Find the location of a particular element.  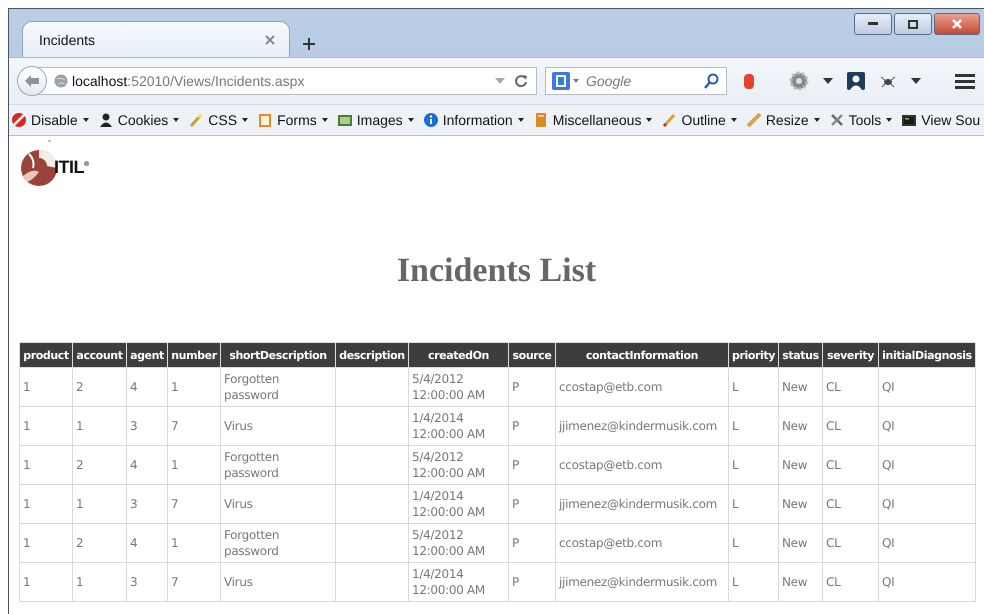

toolbar-menu-button: Disable is located at coordinates (50, 120).